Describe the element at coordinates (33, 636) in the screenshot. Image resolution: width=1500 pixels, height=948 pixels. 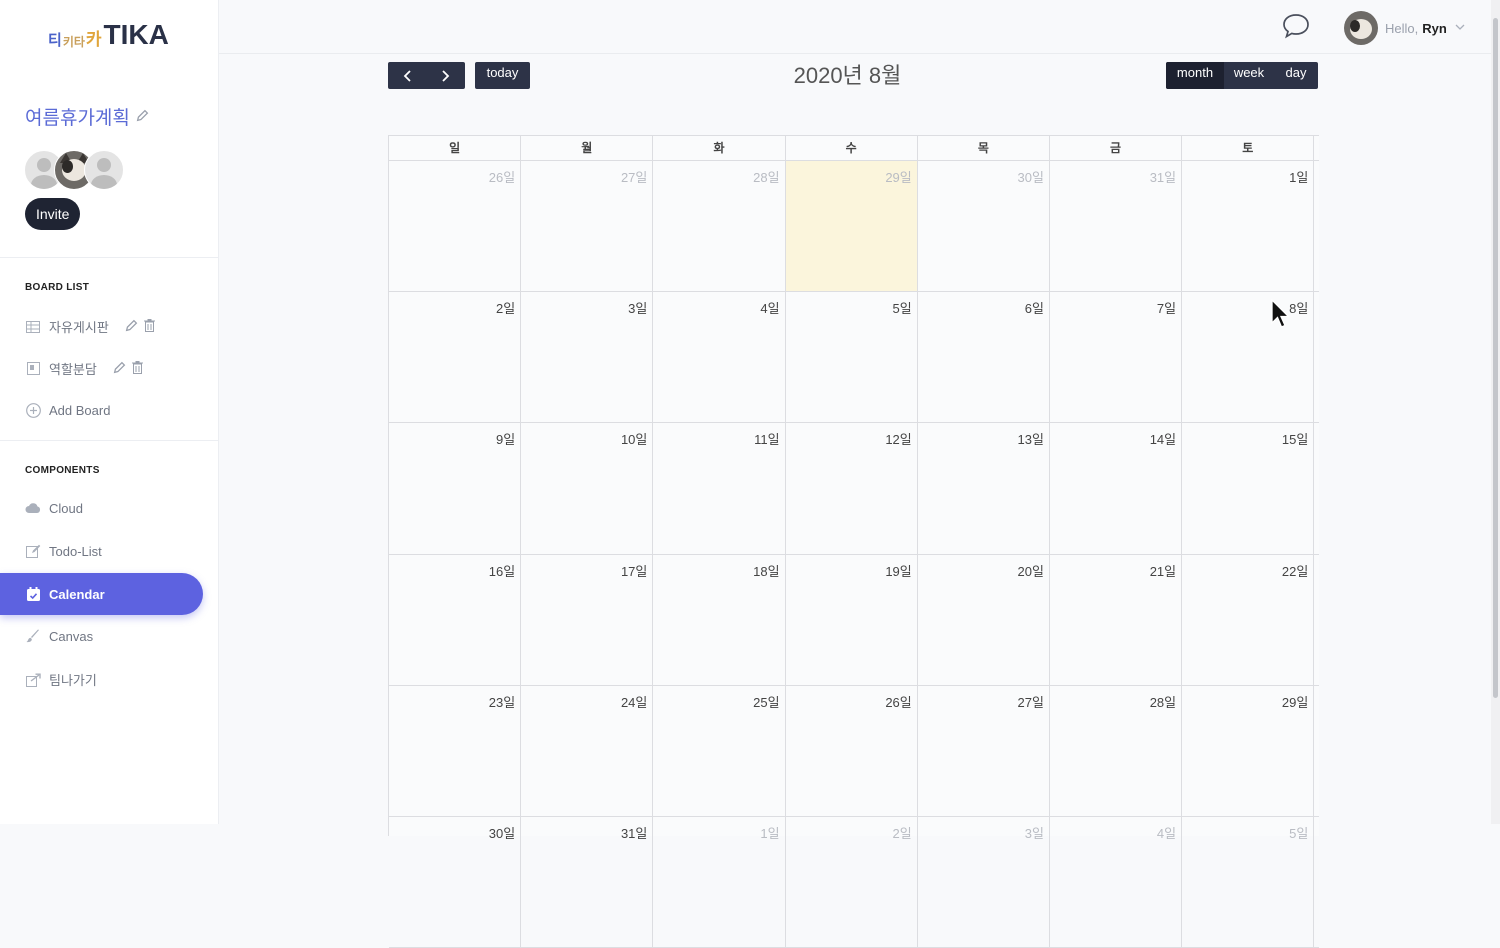
I see `brush-icon` at that location.